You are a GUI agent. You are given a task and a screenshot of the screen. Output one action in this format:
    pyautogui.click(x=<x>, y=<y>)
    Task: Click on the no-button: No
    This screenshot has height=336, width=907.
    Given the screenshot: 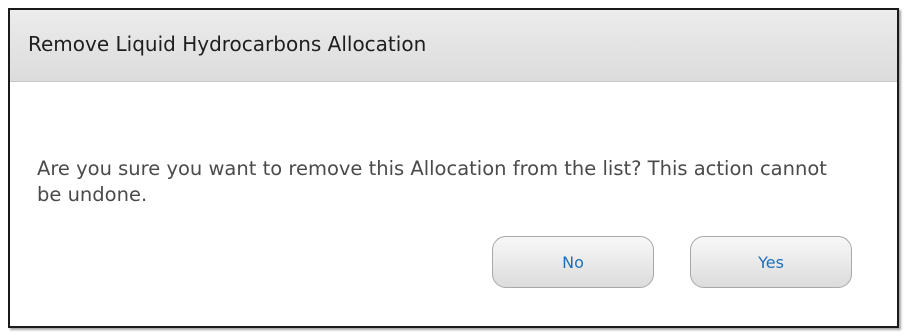 What is the action you would take?
    pyautogui.click(x=573, y=262)
    